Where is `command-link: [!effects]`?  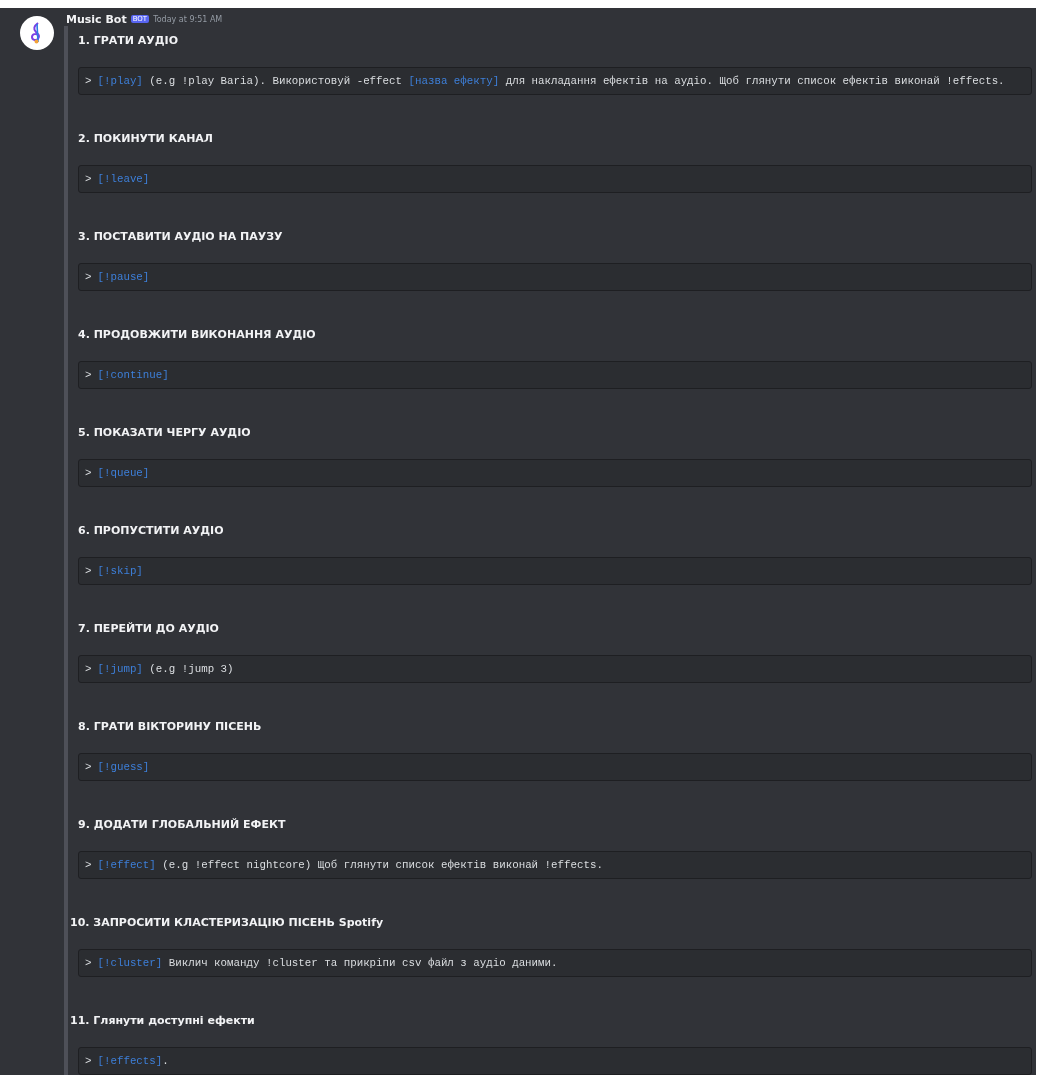
command-link: [!effects] is located at coordinates (130, 1061).